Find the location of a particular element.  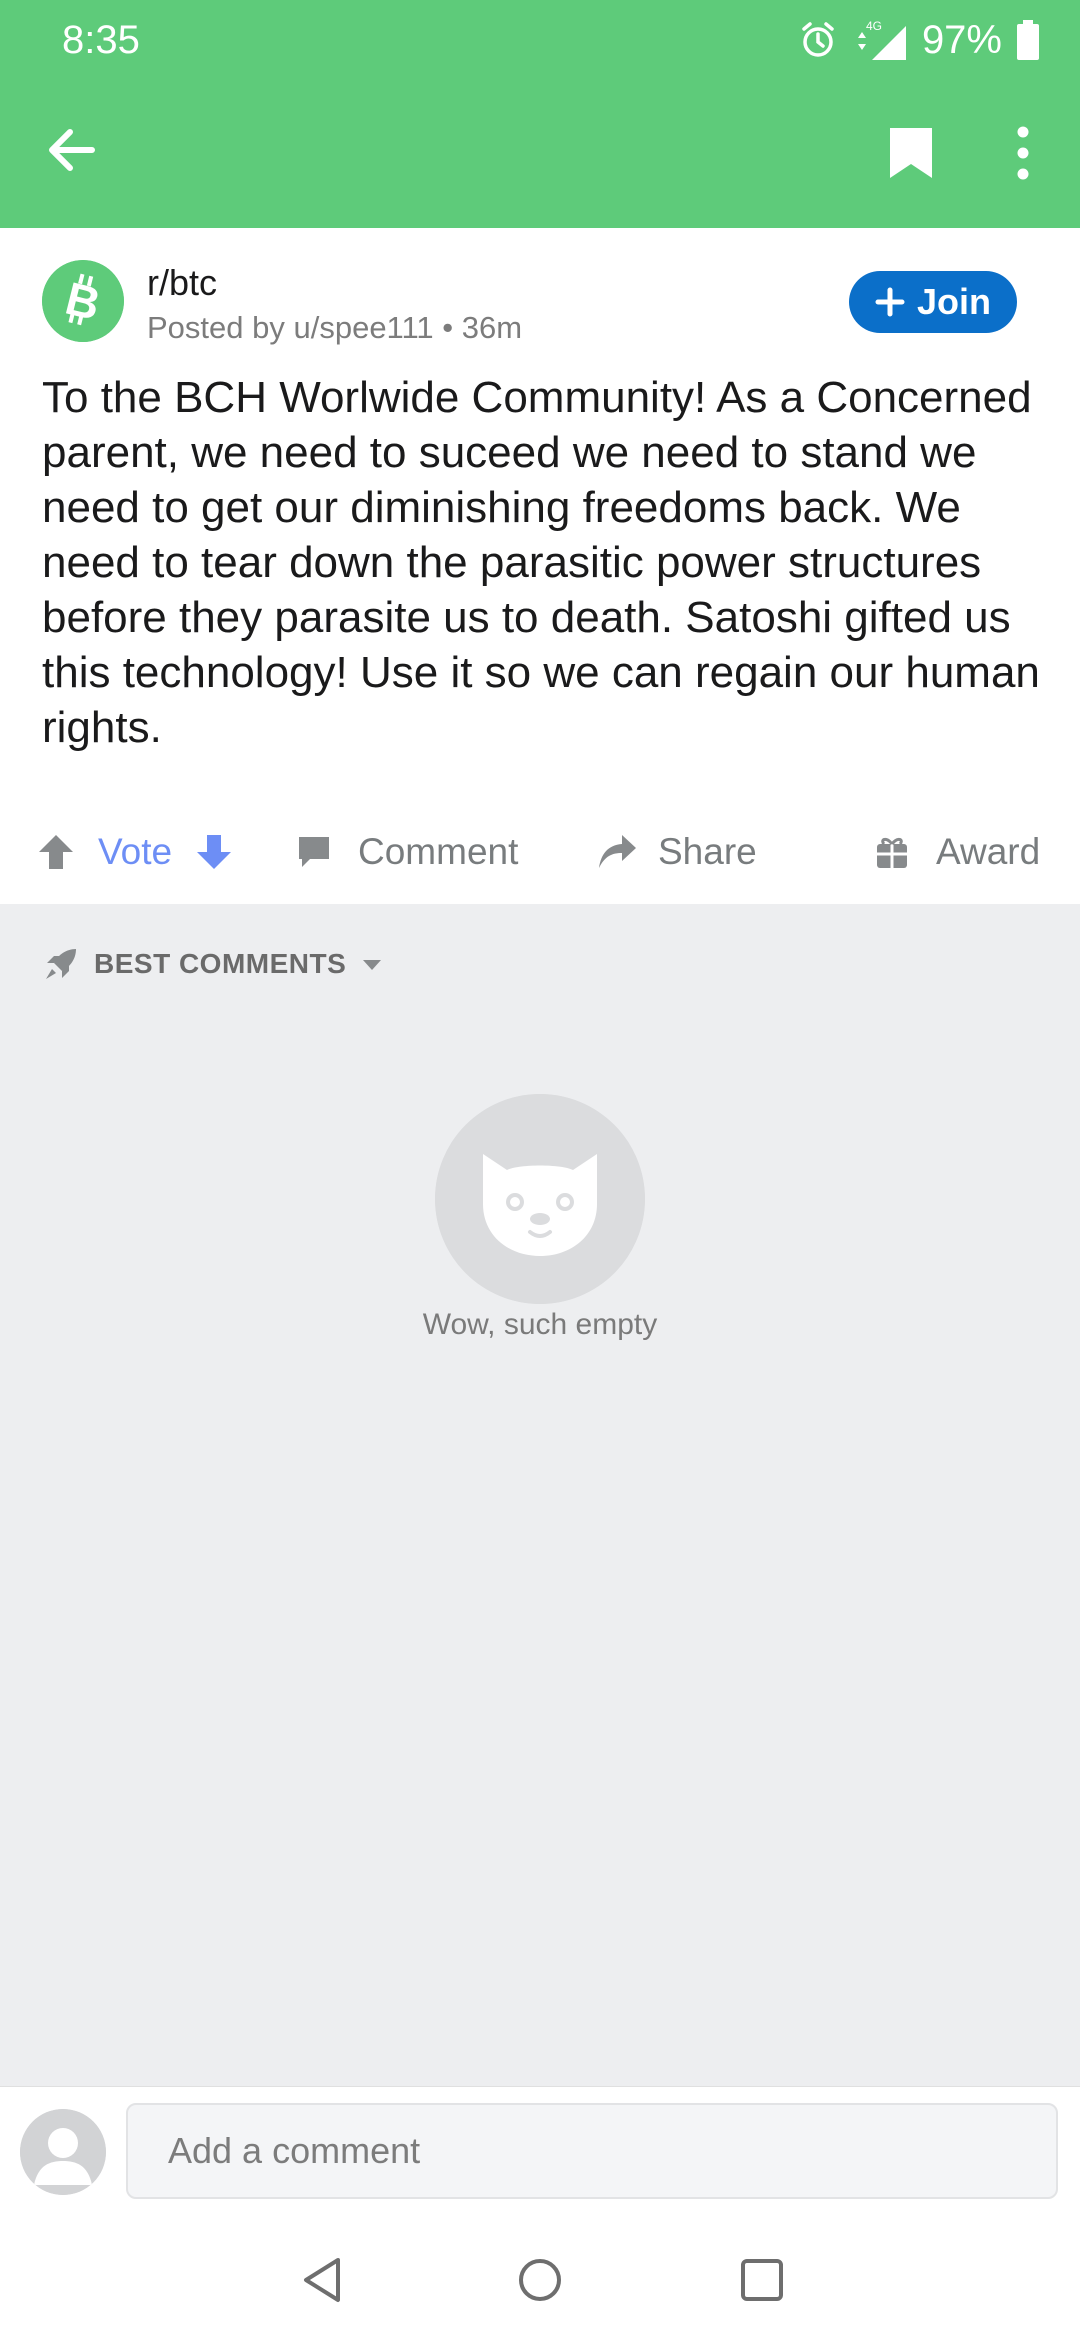

empty-state-cat-icon is located at coordinates (540, 1199).